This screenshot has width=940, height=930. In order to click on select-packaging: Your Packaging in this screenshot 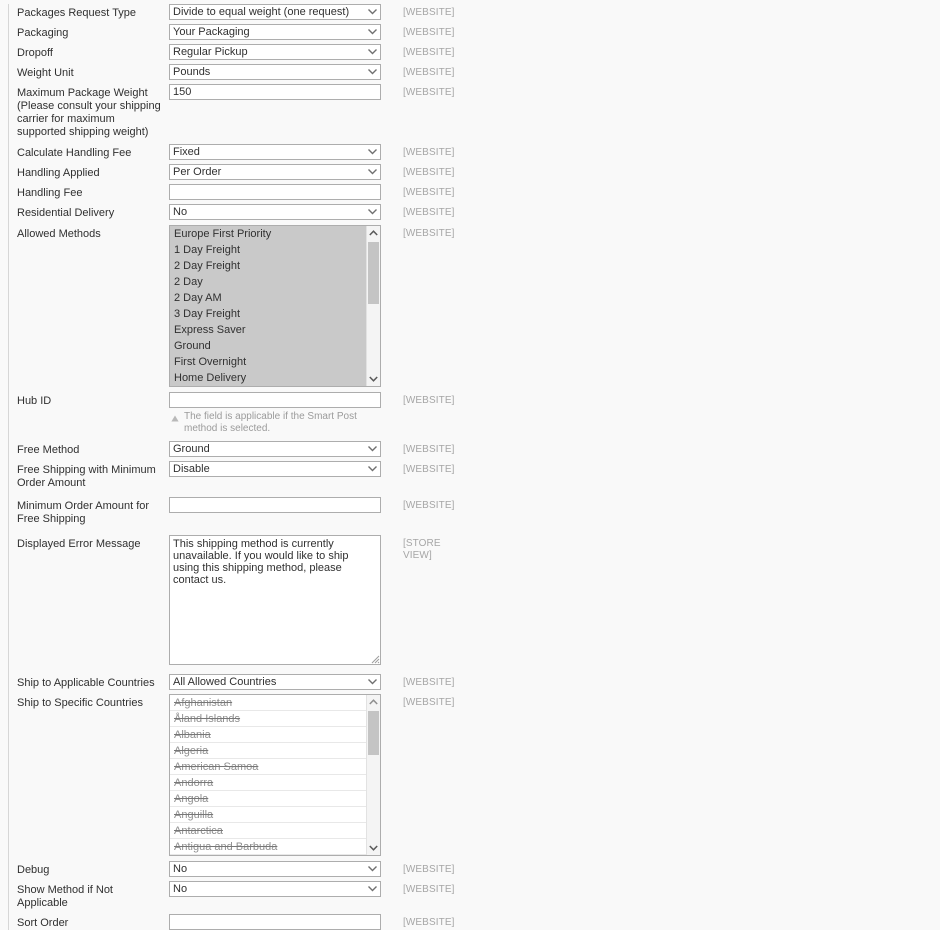, I will do `click(275, 32)`.